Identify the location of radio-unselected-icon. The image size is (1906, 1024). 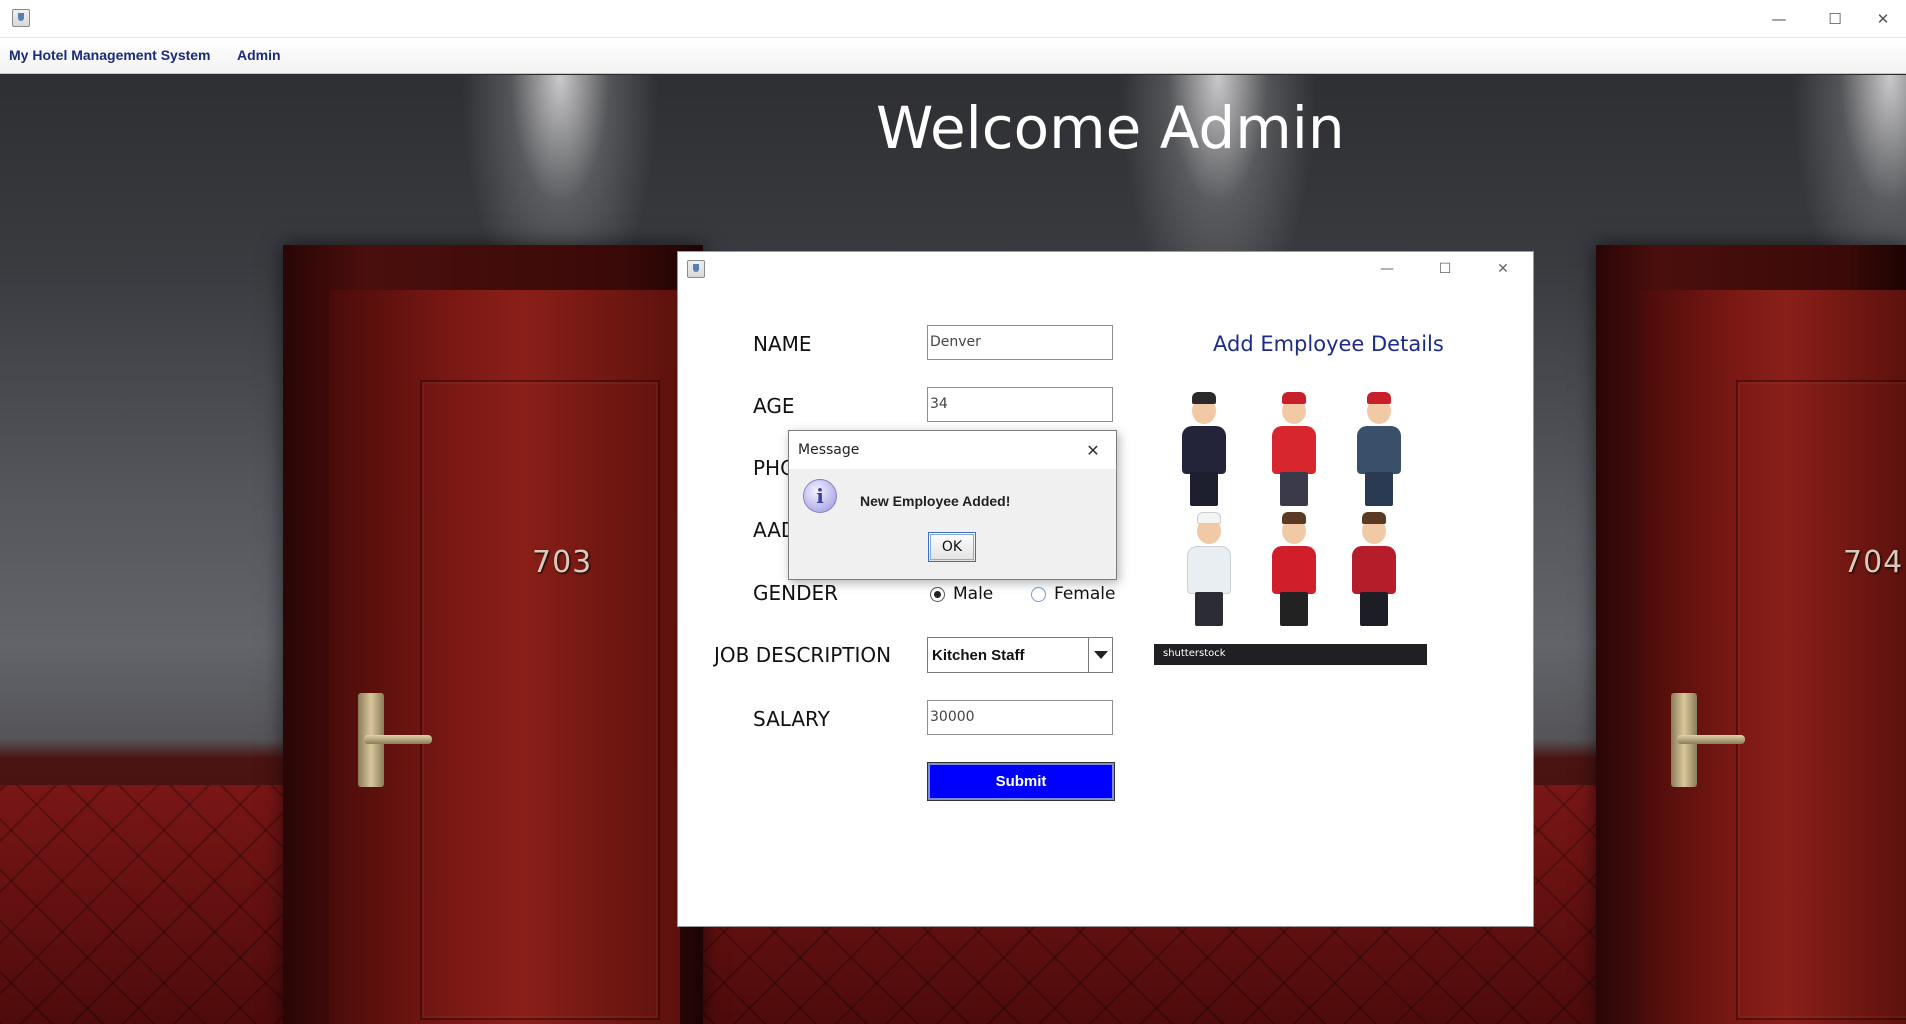
(1038, 594).